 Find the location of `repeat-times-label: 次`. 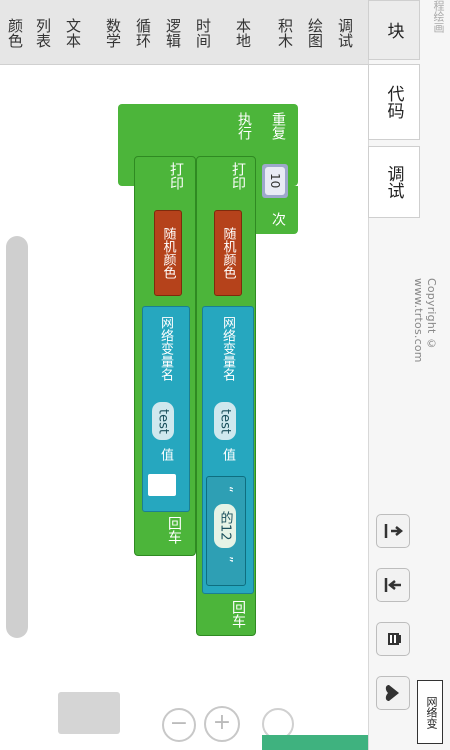

repeat-times-label: 次 is located at coordinates (278, 219).